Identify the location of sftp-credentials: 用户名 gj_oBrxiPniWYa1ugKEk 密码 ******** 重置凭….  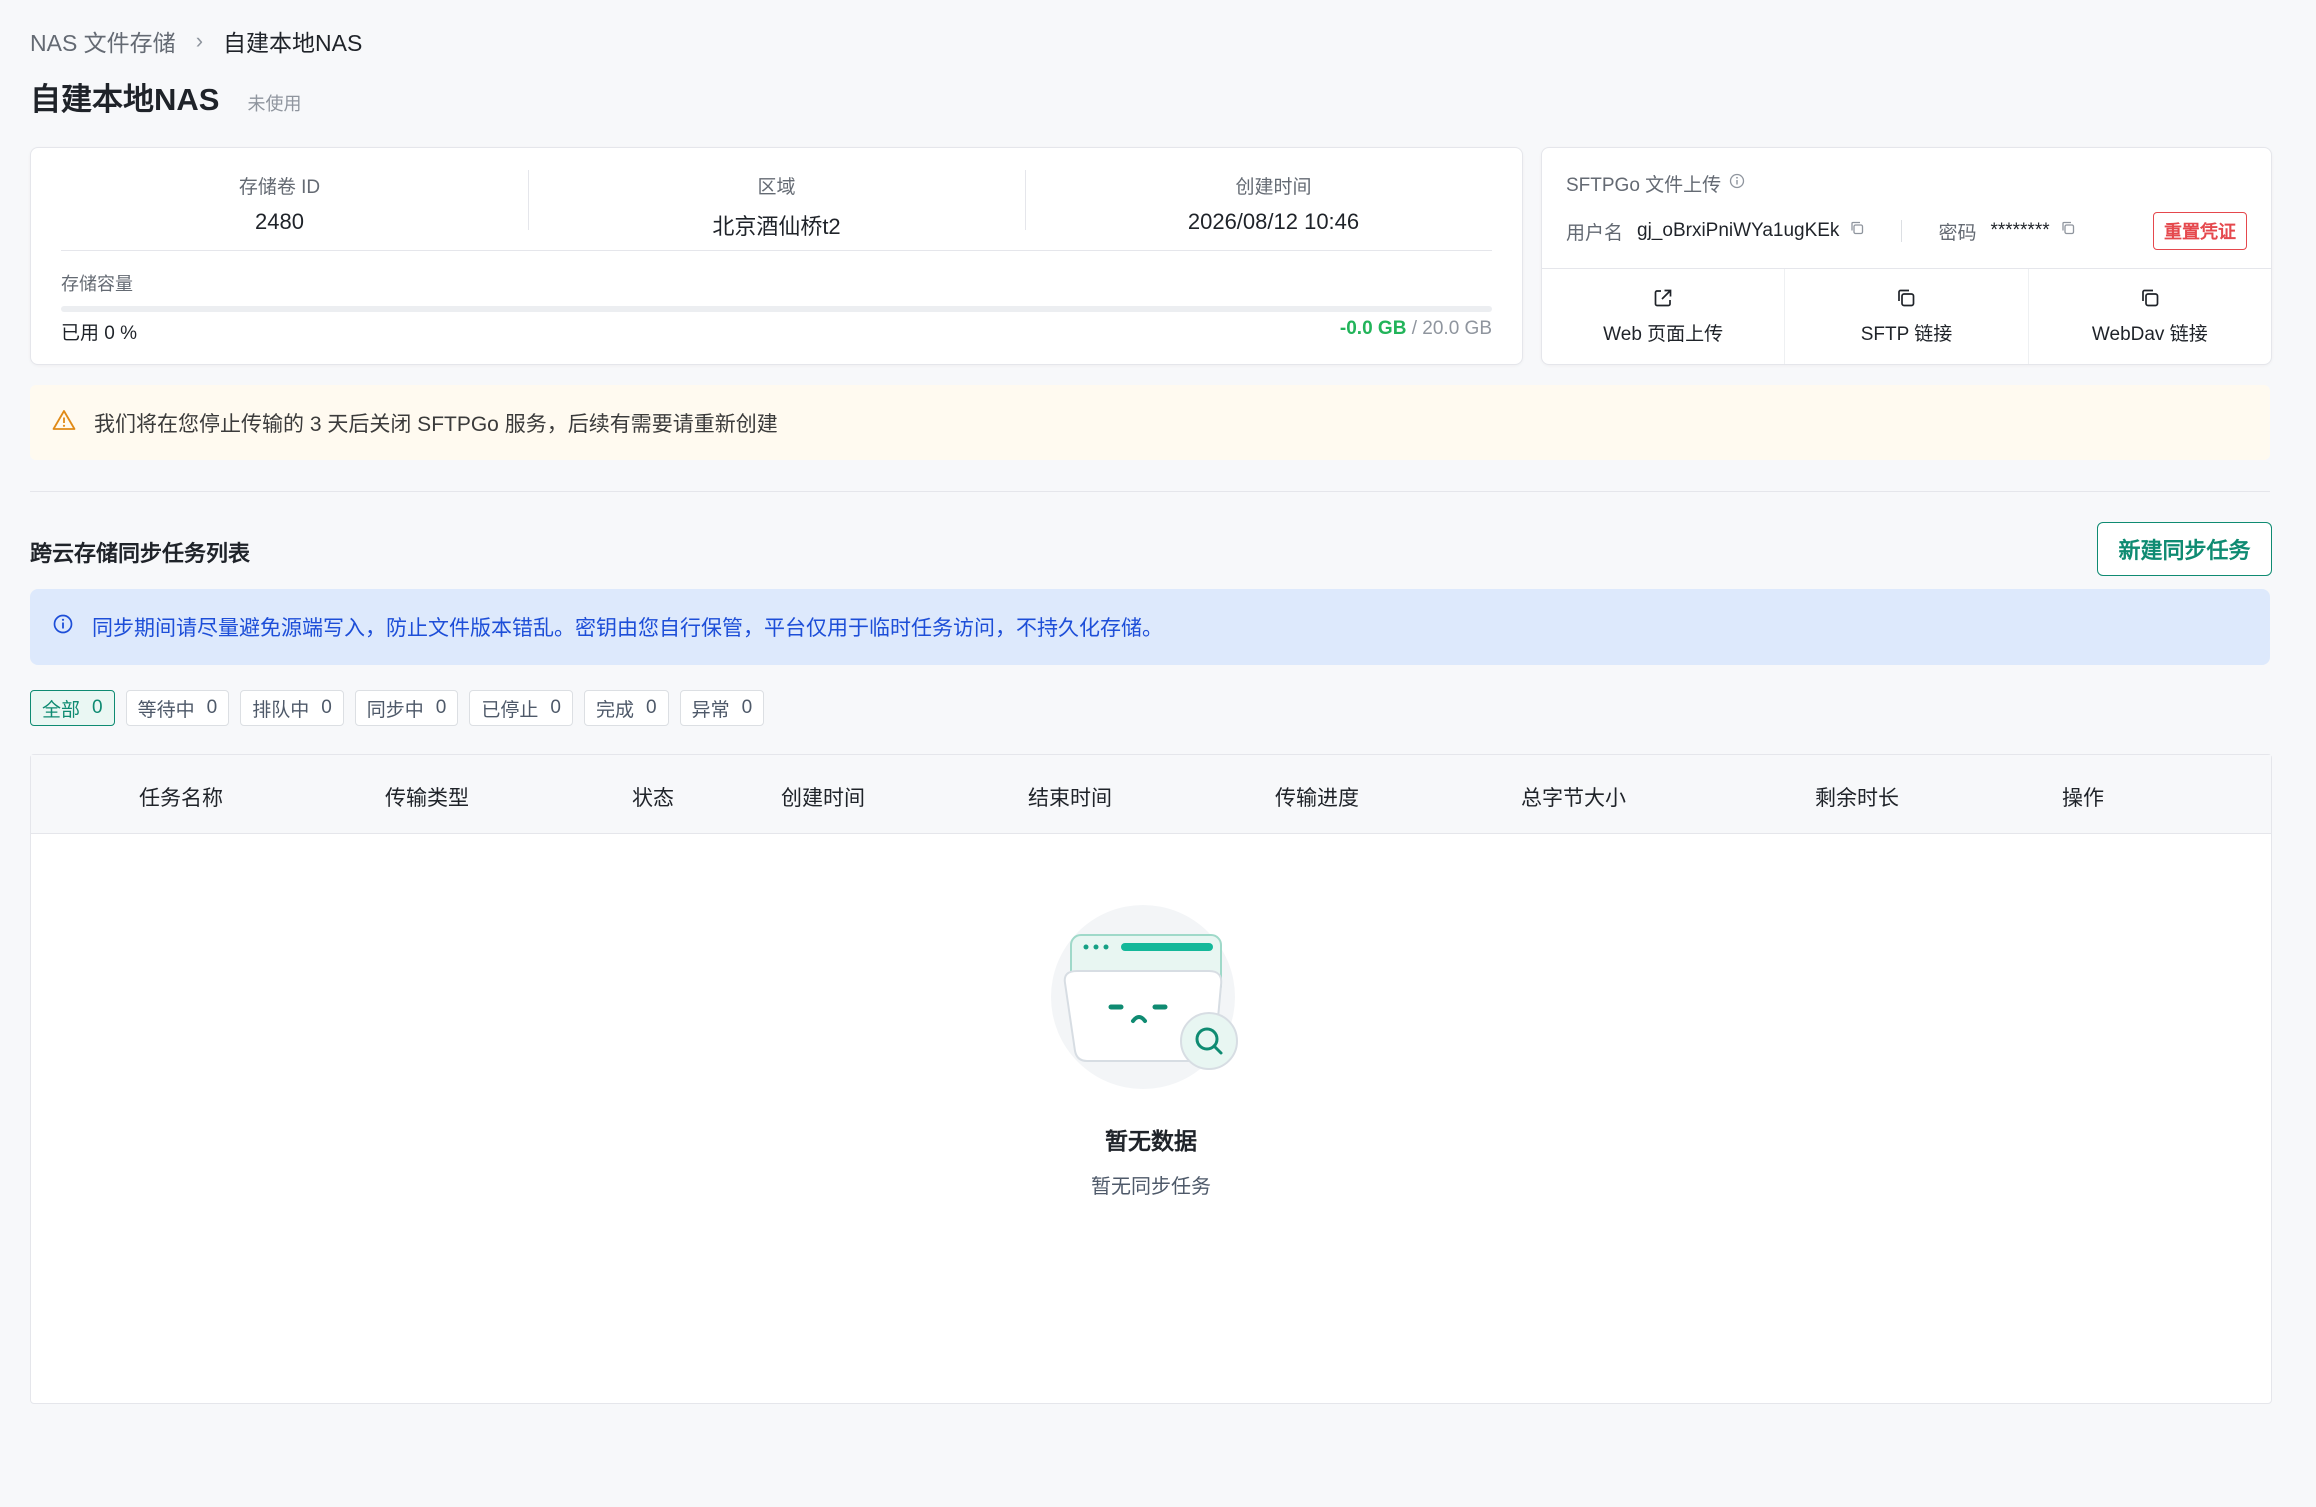
(1906, 231).